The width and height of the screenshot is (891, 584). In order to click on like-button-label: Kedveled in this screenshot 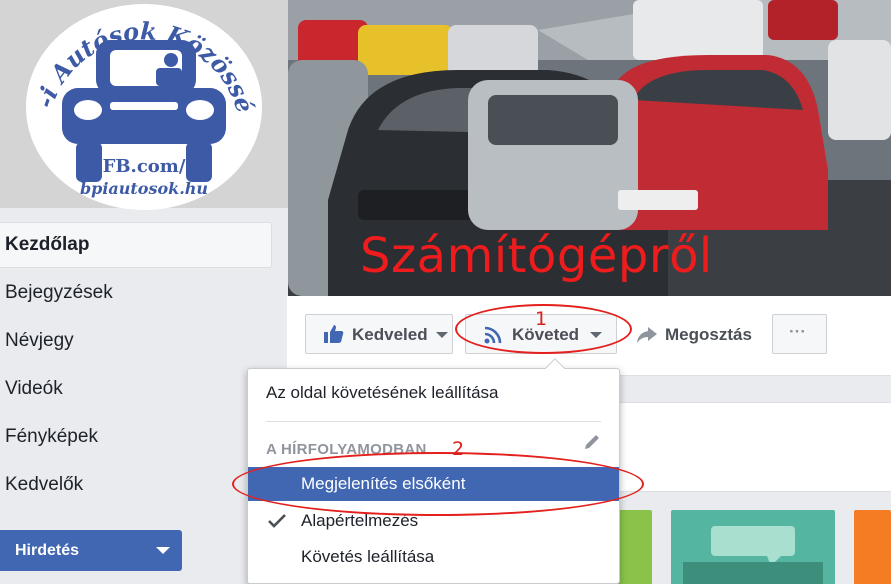, I will do `click(390, 334)`.